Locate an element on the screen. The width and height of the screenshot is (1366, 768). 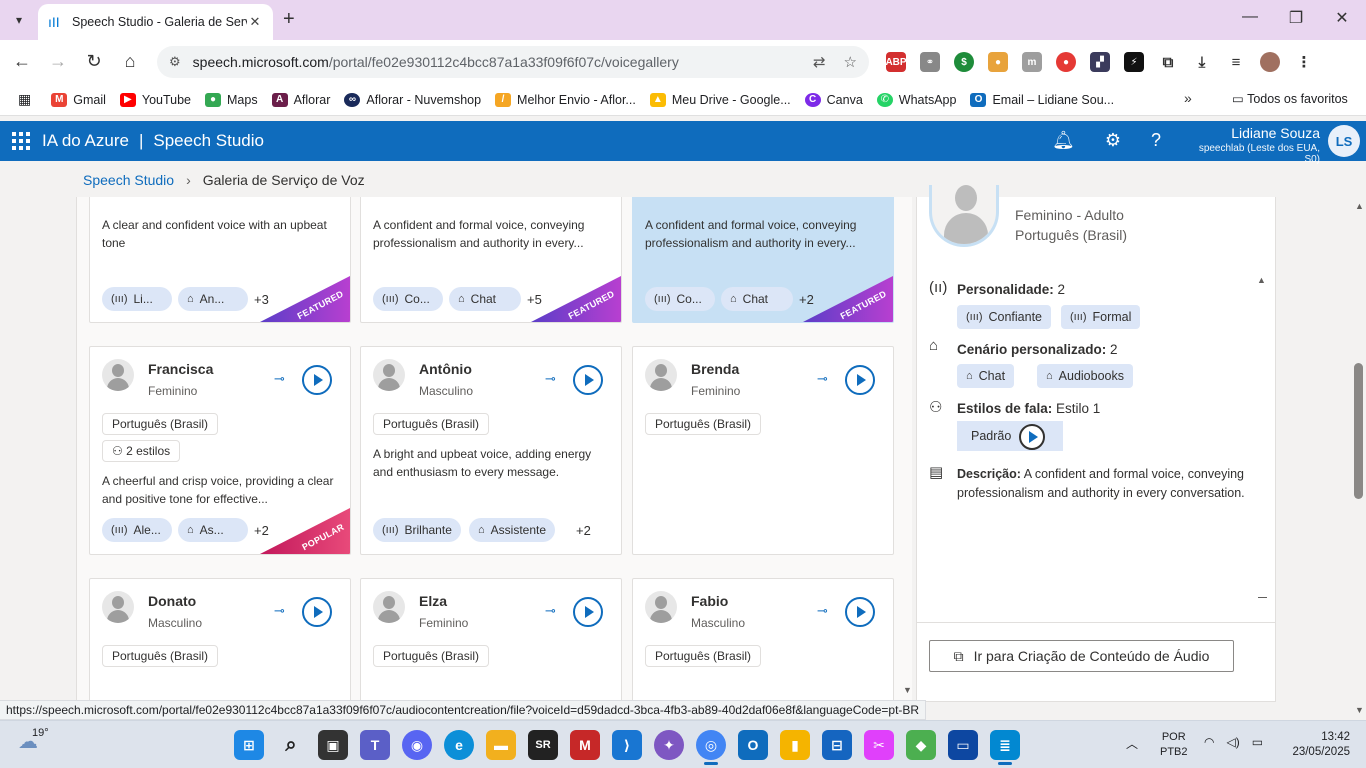
extension-icon: ▞ is located at coordinates (1100, 62).